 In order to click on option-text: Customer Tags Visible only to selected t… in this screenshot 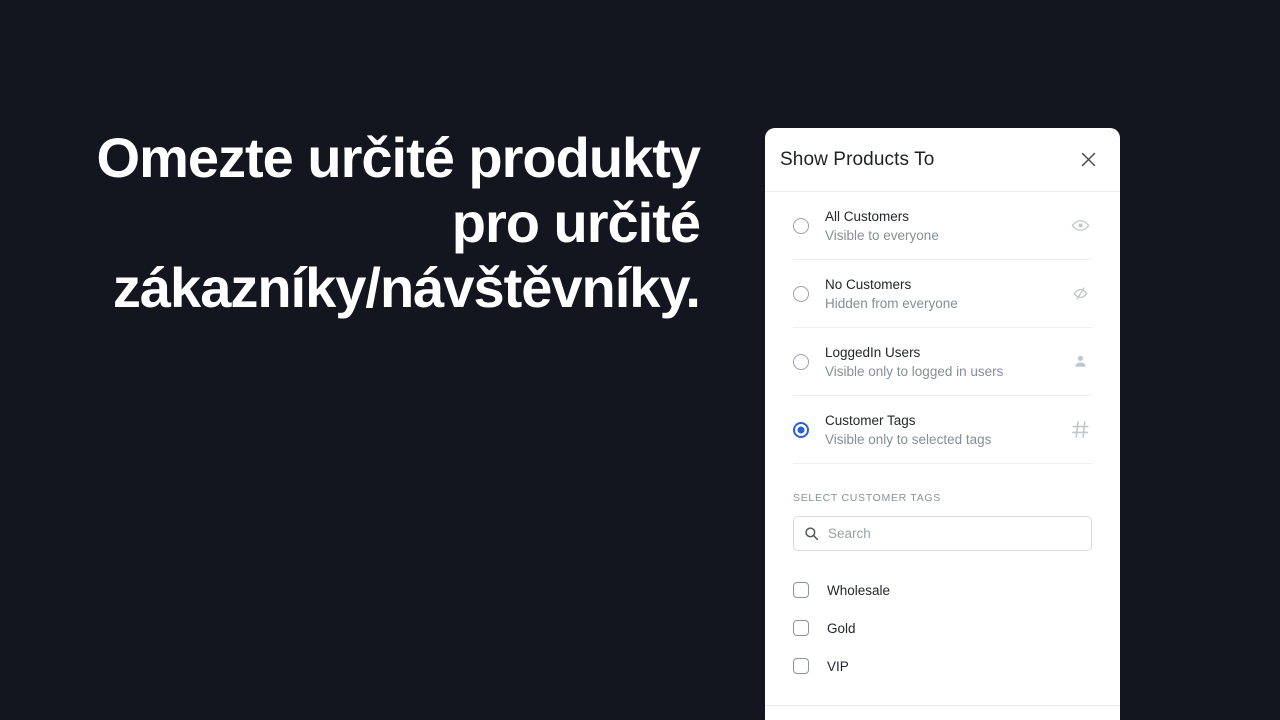, I will do `click(946, 430)`.